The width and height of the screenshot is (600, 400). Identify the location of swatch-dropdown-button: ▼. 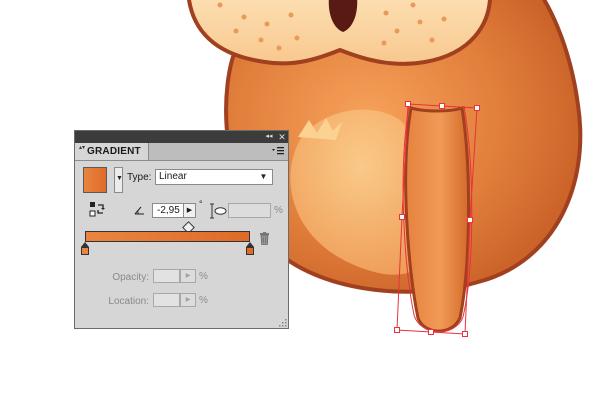
(118, 180).